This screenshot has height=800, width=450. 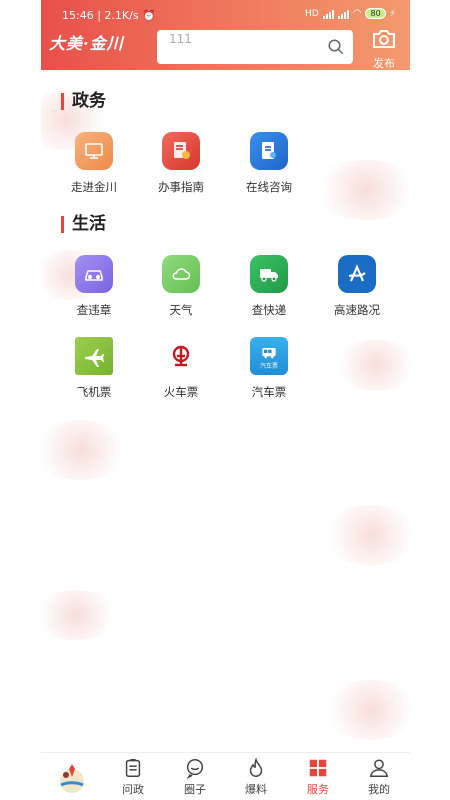 I want to click on service-item-bus-ticket: 汽车票 汽车票, so click(x=269, y=368).